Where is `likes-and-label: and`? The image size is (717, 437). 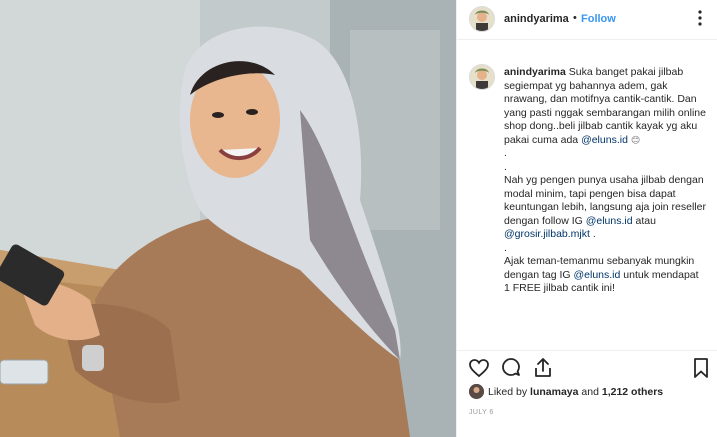
likes-and-label: and is located at coordinates (590, 392).